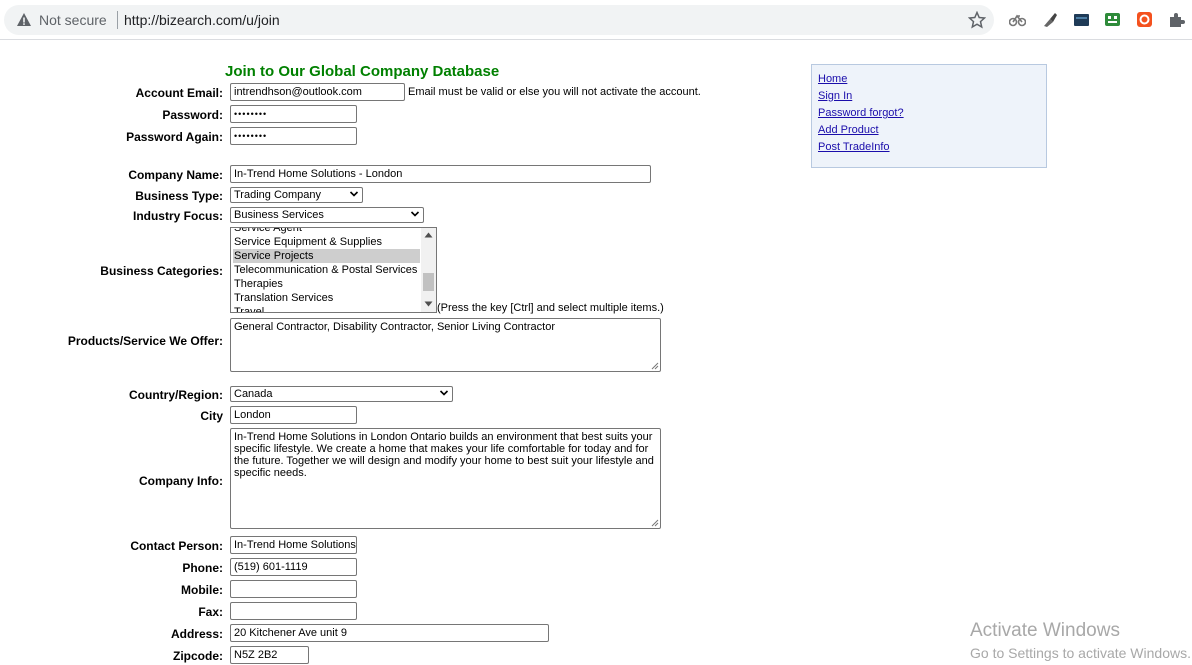 The image size is (1192, 665). Describe the element at coordinates (176, 395) in the screenshot. I see `country-label: Country/Region:` at that location.